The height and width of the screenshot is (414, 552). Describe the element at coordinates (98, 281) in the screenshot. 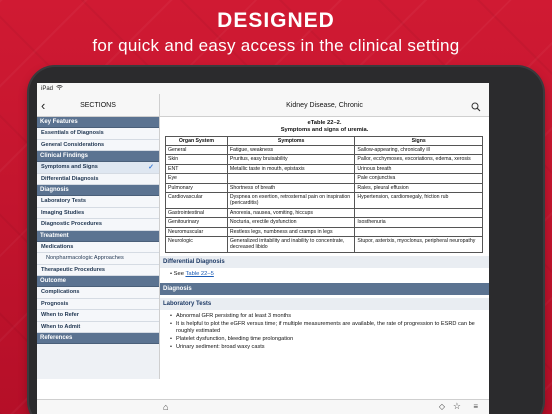

I see `sidebar-section-header: Outcome` at that location.